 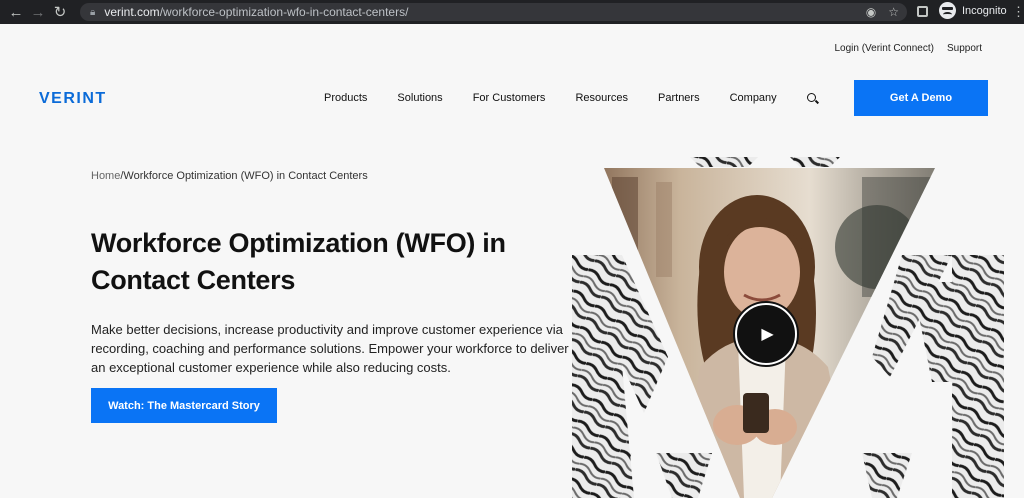 I want to click on nav-for-customers: For Customers, so click(x=509, y=98).